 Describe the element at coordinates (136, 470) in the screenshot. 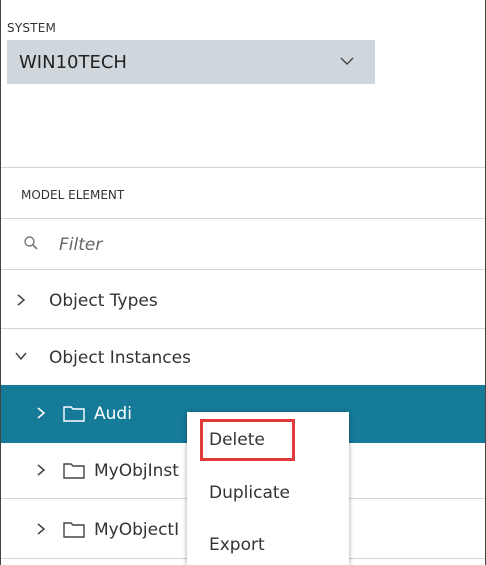

I see `tree-item-label: MyObjInst` at that location.